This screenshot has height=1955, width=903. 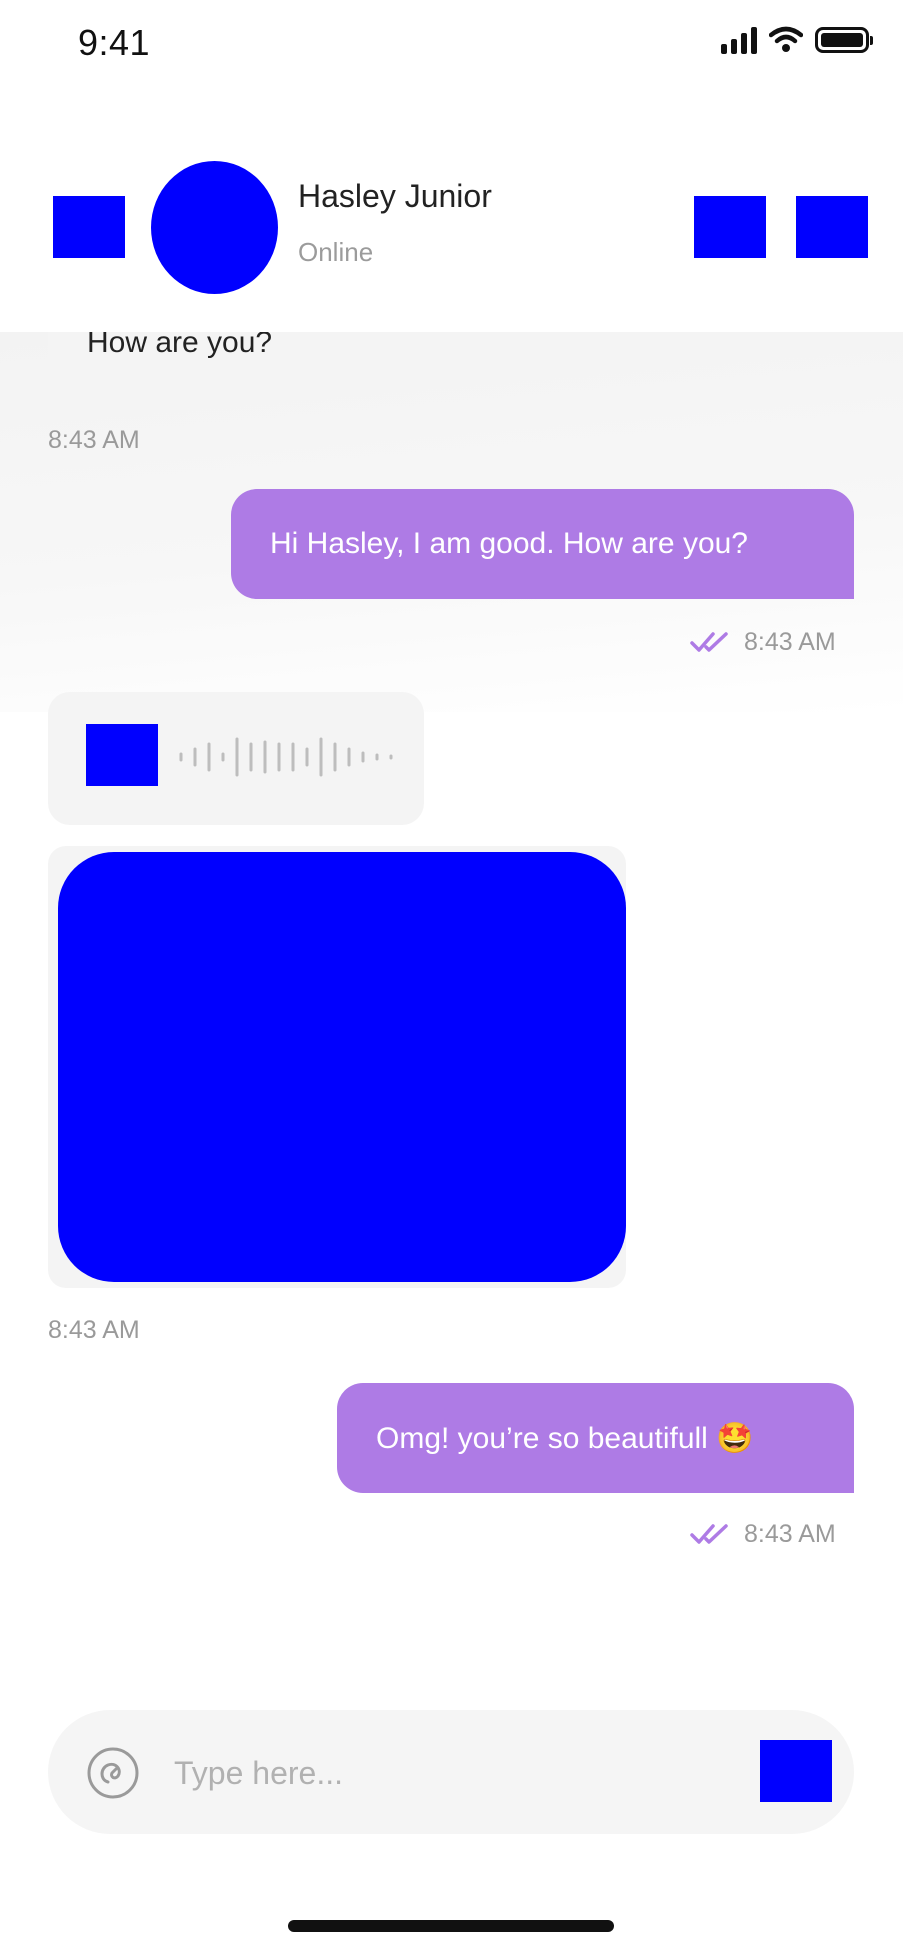 What do you see at coordinates (565, 1438) in the screenshot?
I see `message-text: Omg! you’re so beautifull 🤩` at bounding box center [565, 1438].